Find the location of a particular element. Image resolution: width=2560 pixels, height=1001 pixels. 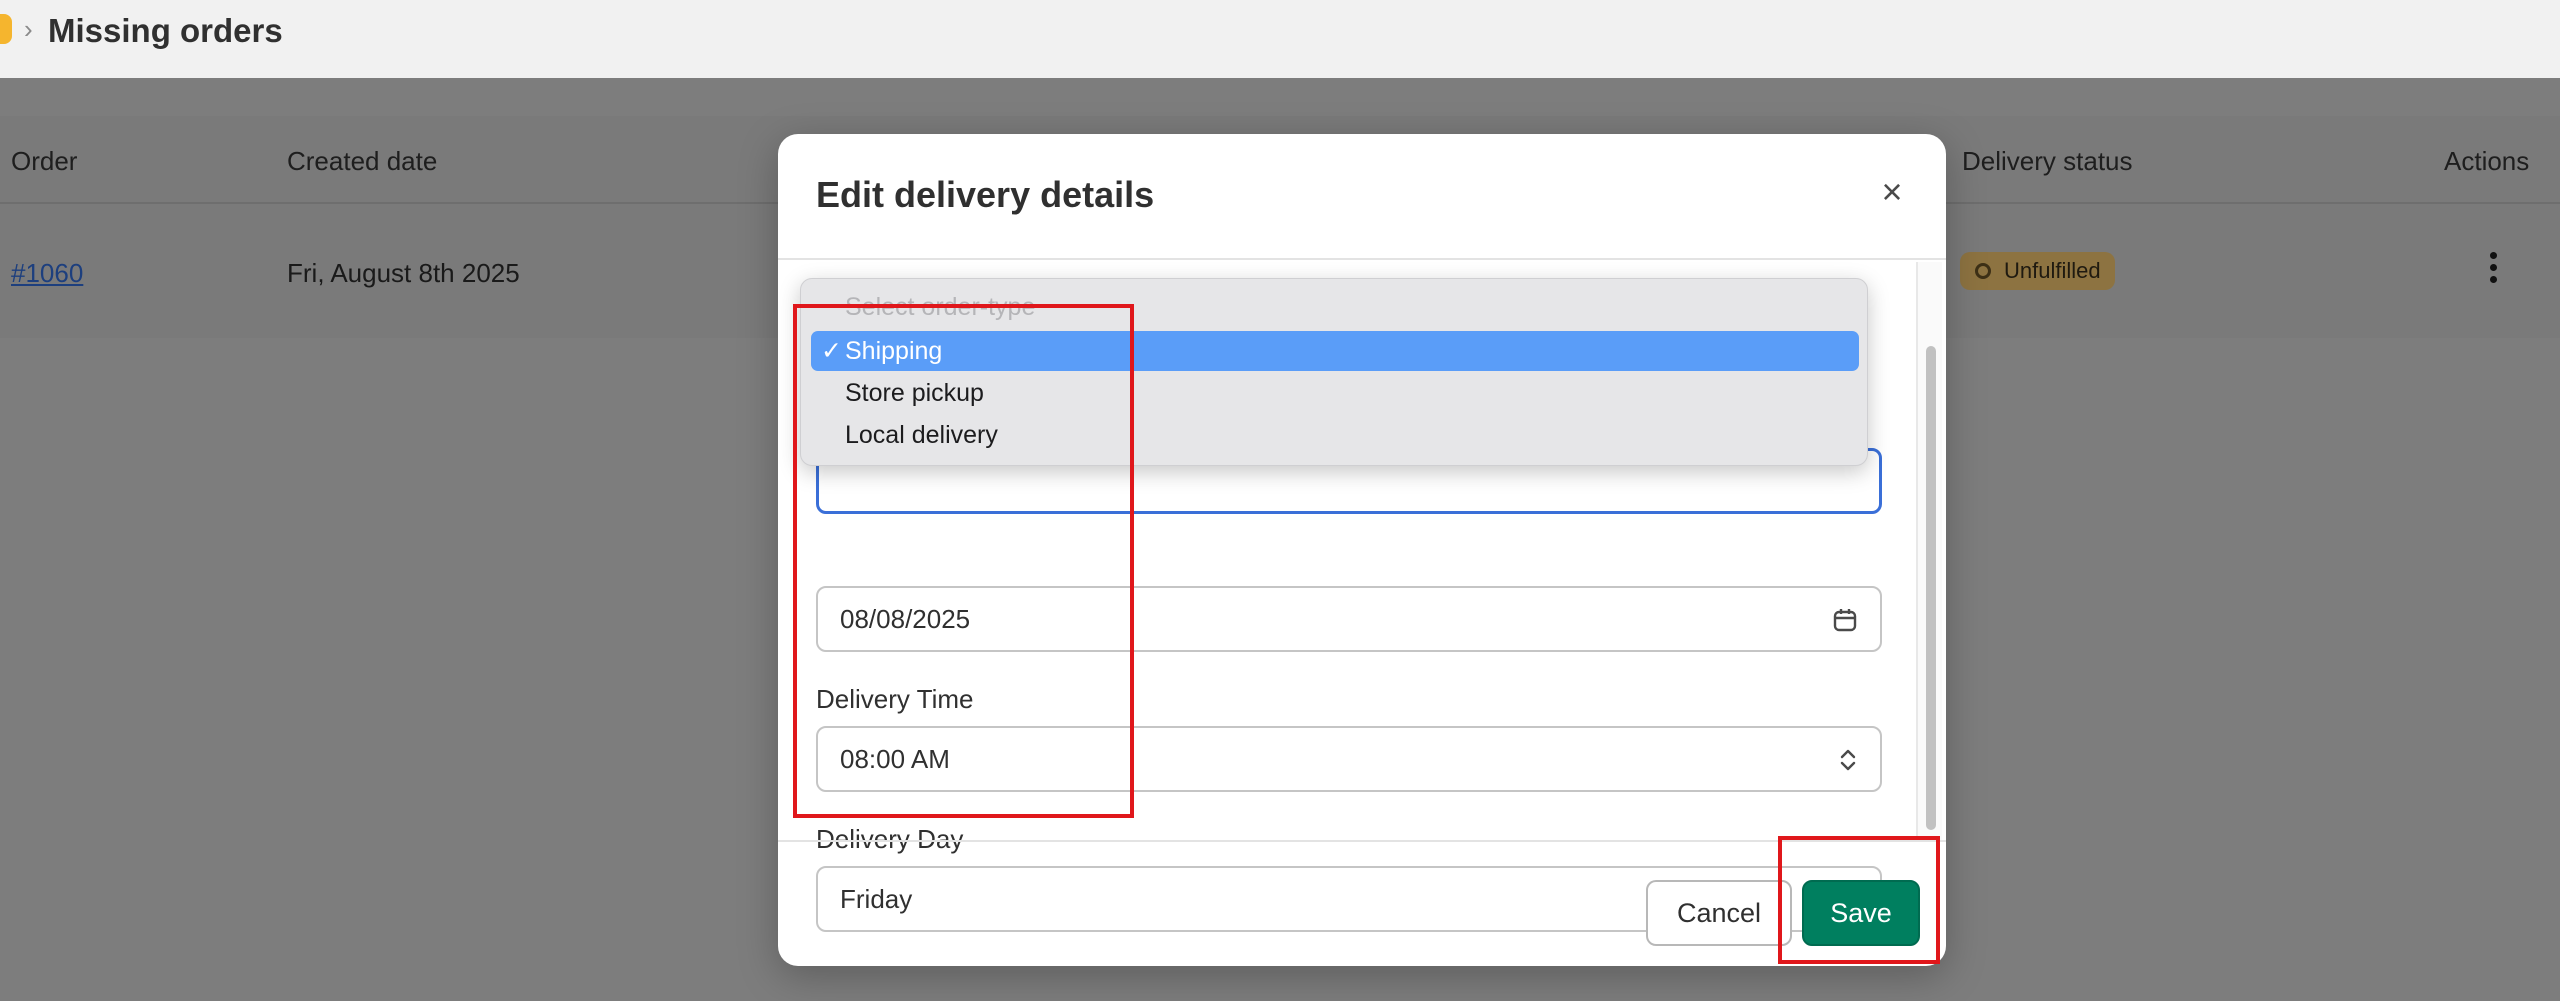

column-header-delivery-status: Delivery status is located at coordinates (2047, 161).